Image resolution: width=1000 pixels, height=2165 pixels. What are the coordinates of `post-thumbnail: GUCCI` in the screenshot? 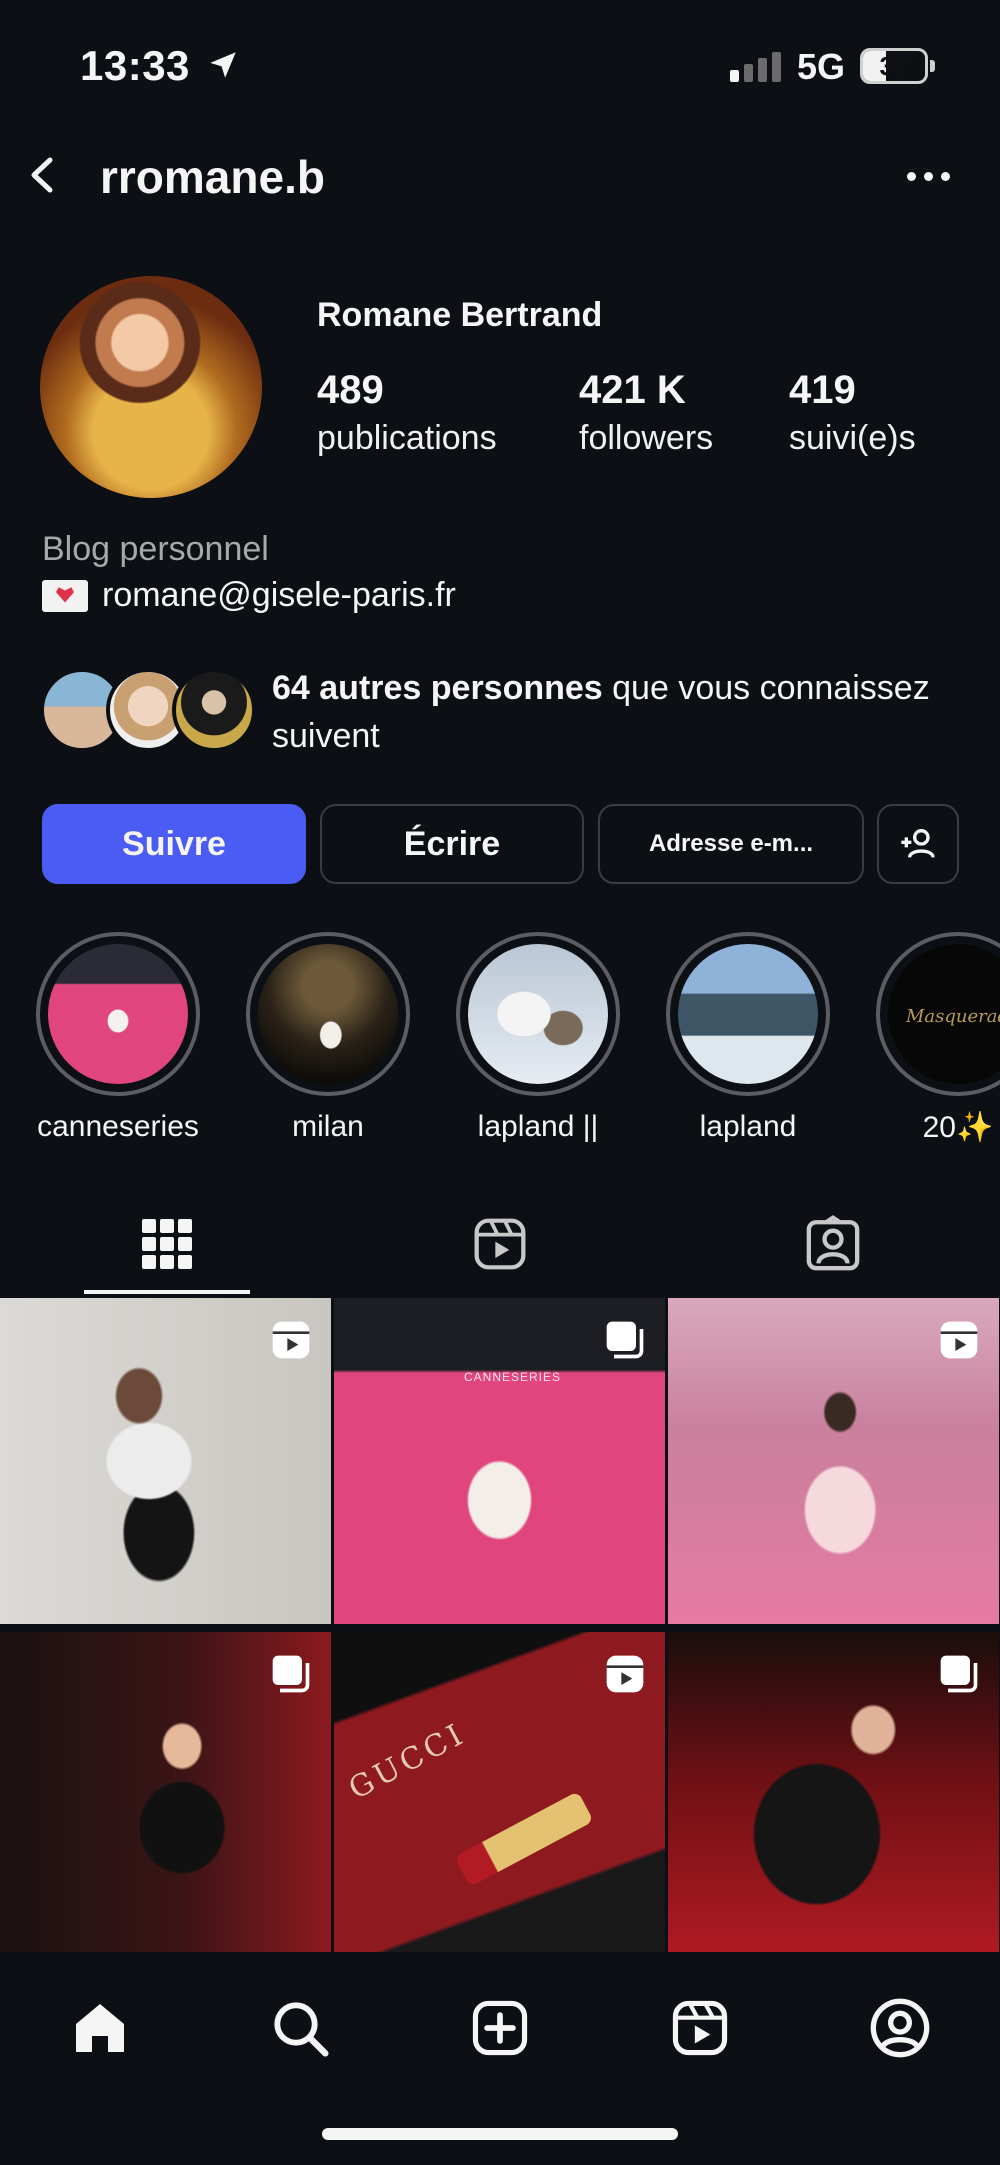 It's located at (499, 1795).